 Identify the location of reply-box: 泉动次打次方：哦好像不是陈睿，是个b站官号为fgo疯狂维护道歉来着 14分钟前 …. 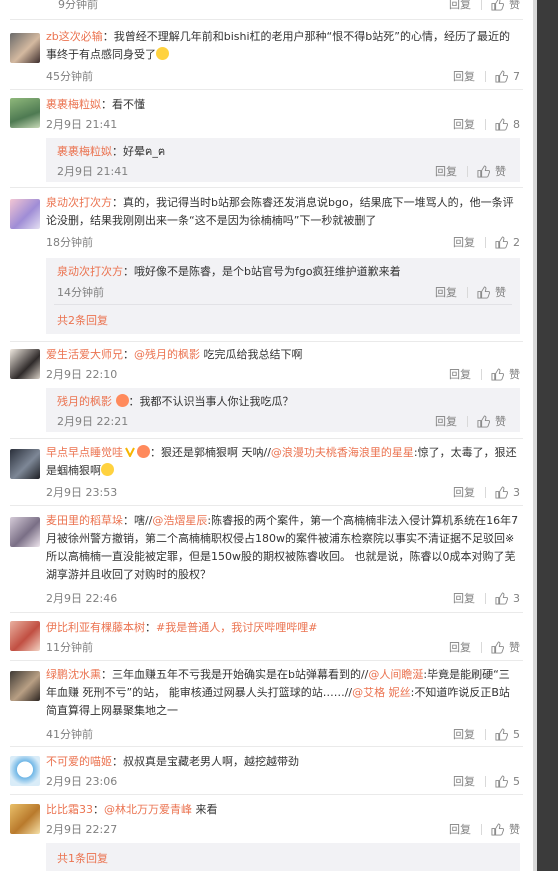
(283, 296).